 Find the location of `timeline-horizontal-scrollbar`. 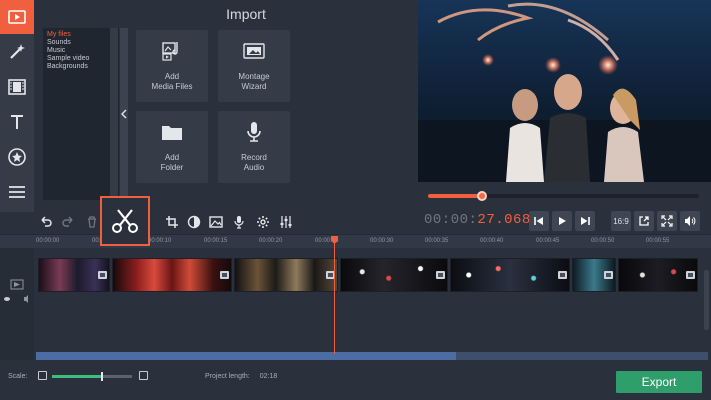

timeline-horizontal-scrollbar is located at coordinates (372, 356).